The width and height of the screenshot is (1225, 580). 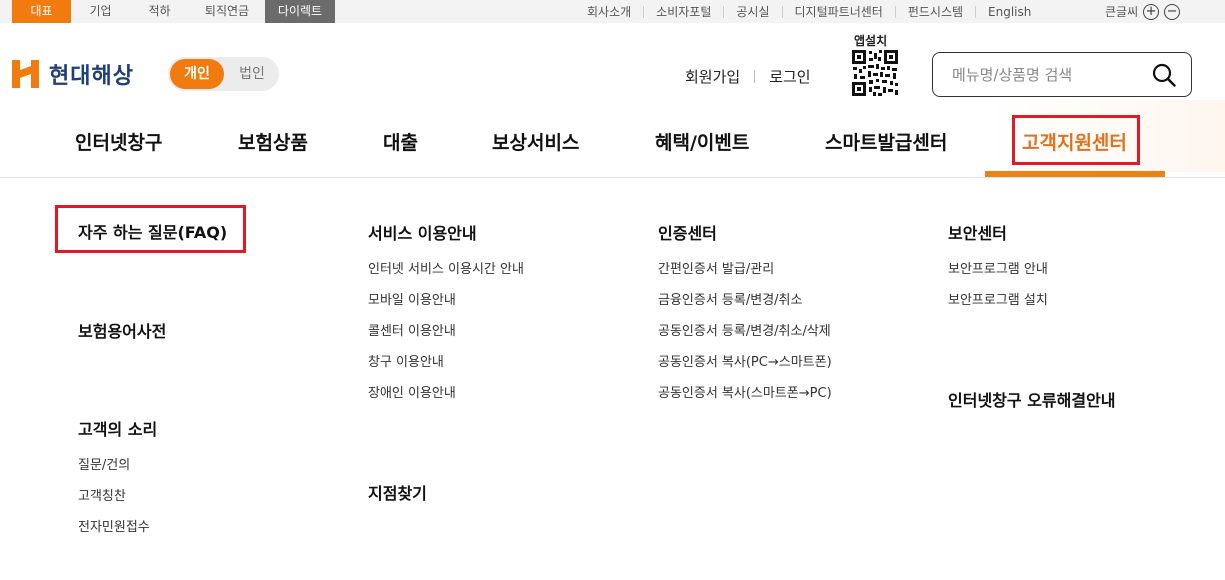 What do you see at coordinates (41, 11) in the screenshot?
I see `site-tab-main: 대표` at bounding box center [41, 11].